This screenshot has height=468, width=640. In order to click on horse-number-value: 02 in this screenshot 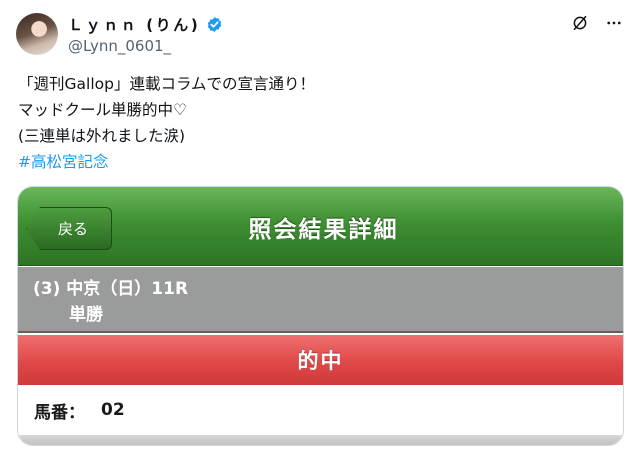, I will do `click(113, 410)`.